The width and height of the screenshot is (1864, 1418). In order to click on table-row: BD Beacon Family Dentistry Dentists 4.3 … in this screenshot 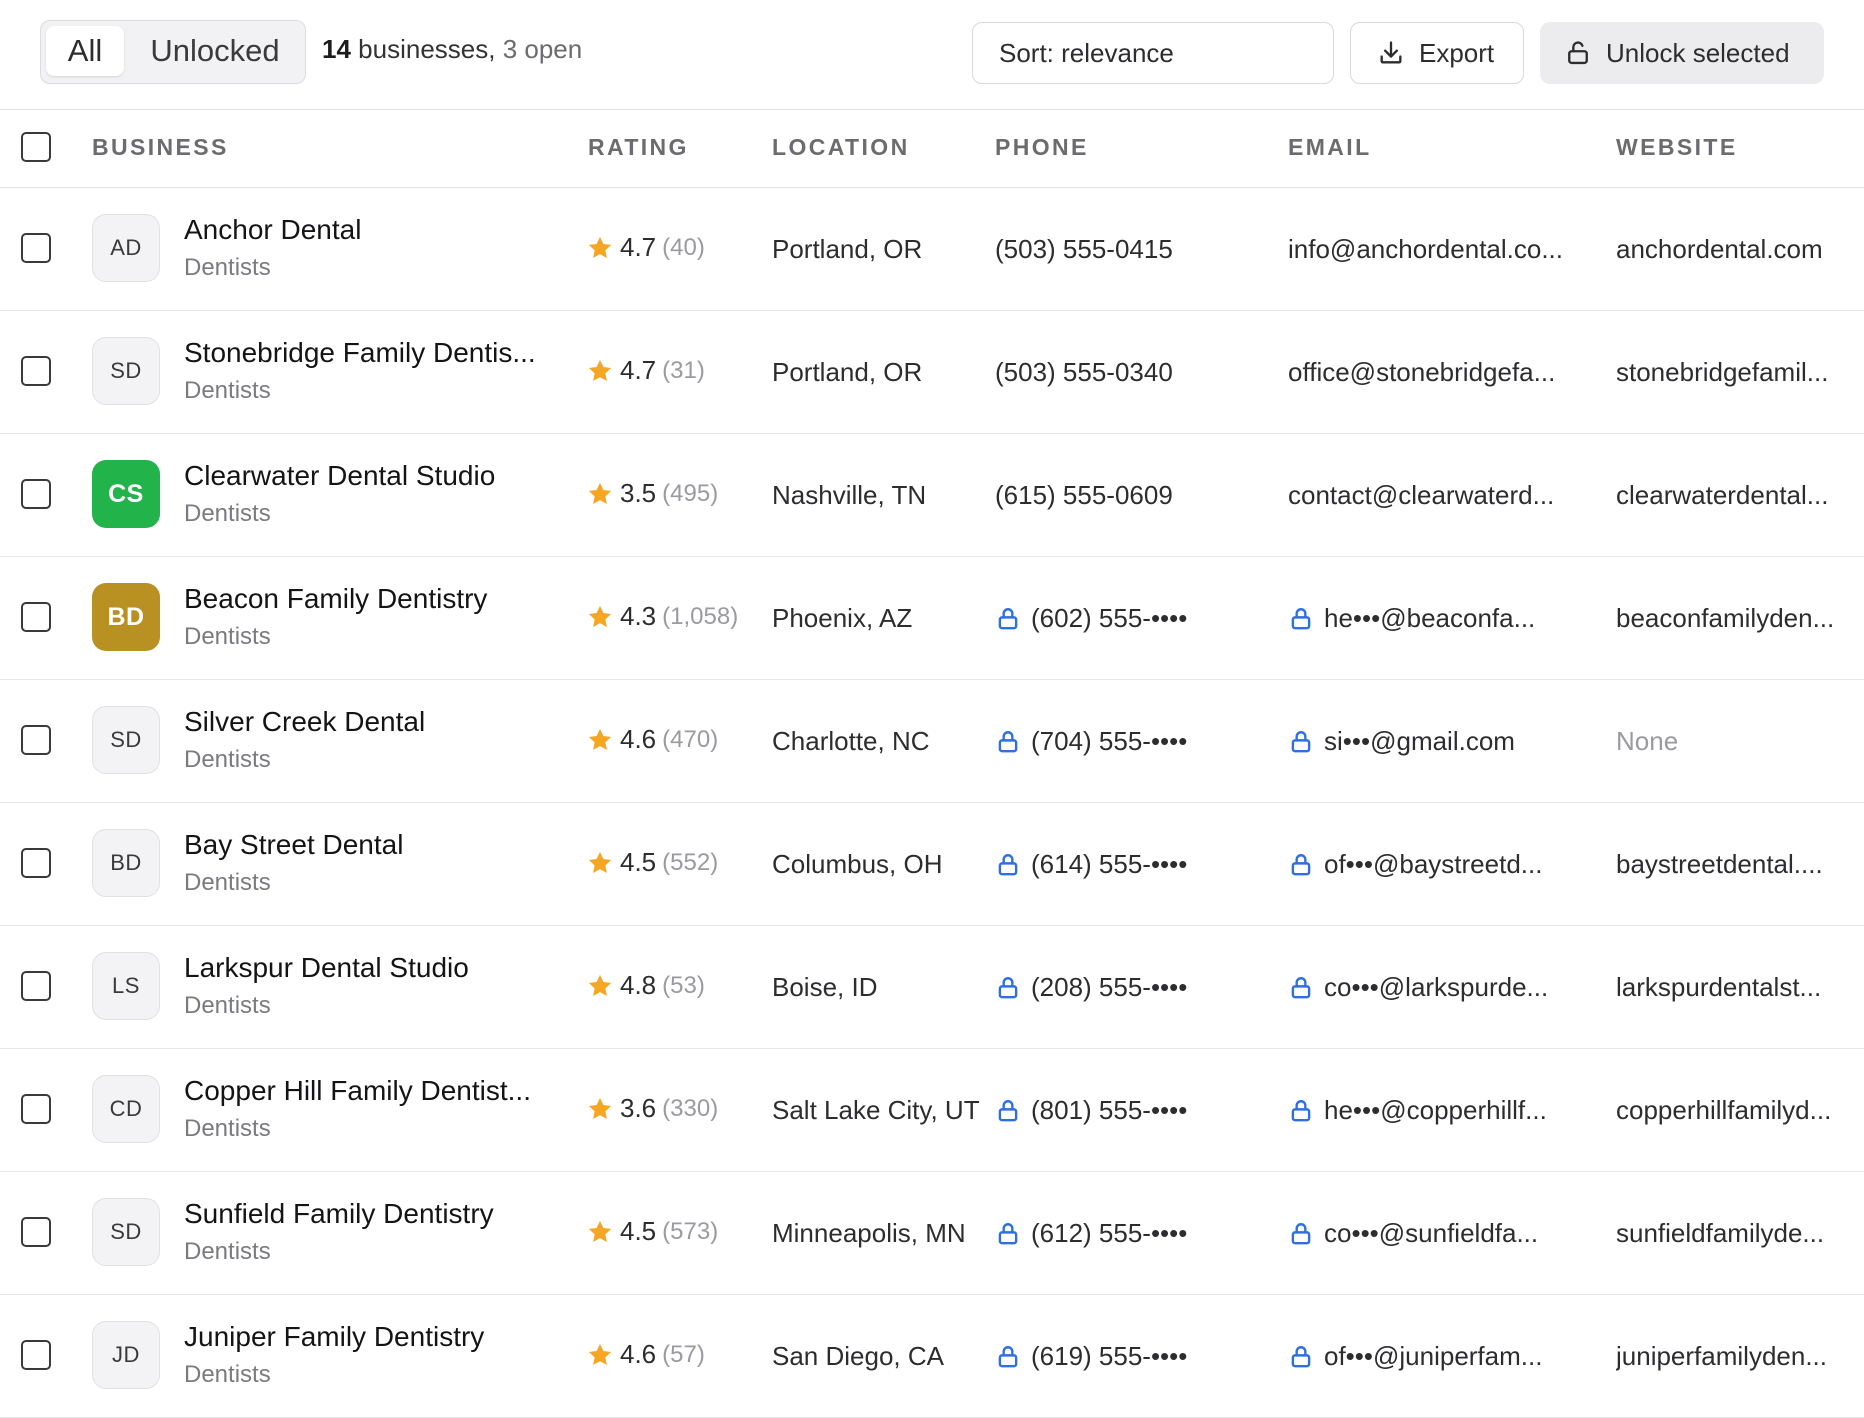, I will do `click(932, 618)`.